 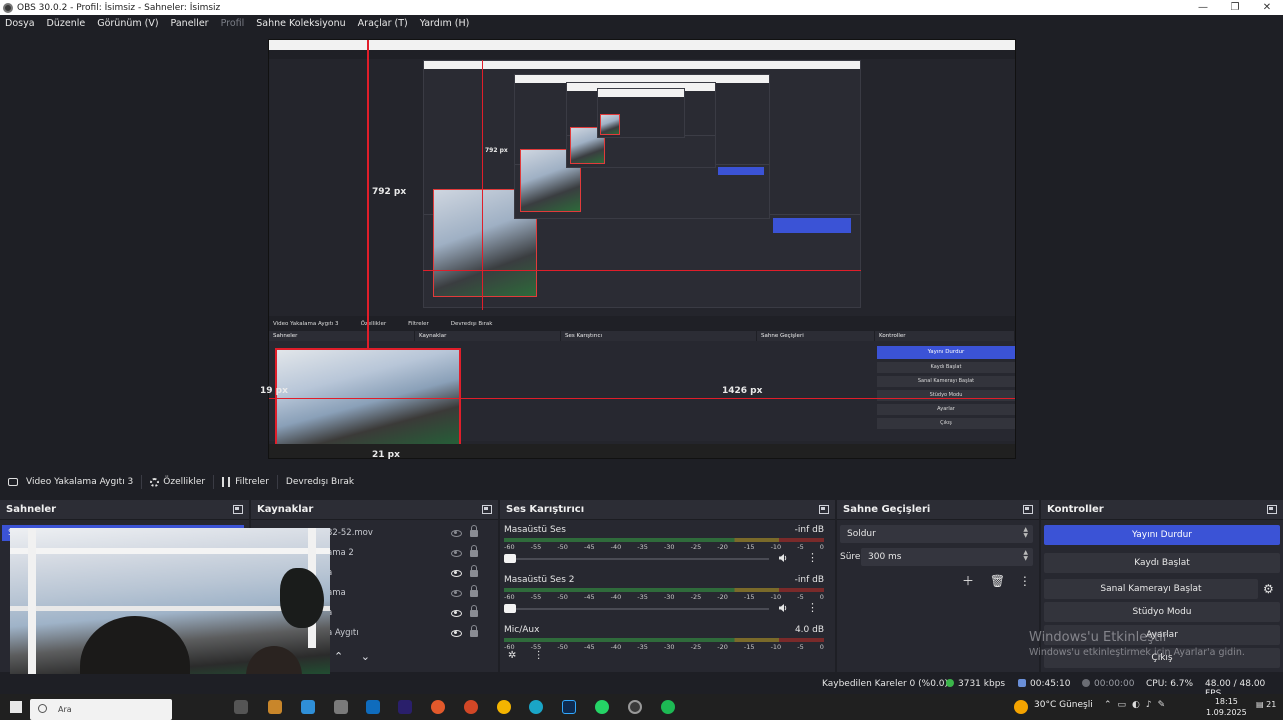 I want to click on source-item: a Aygıtı, so click(x=409, y=633).